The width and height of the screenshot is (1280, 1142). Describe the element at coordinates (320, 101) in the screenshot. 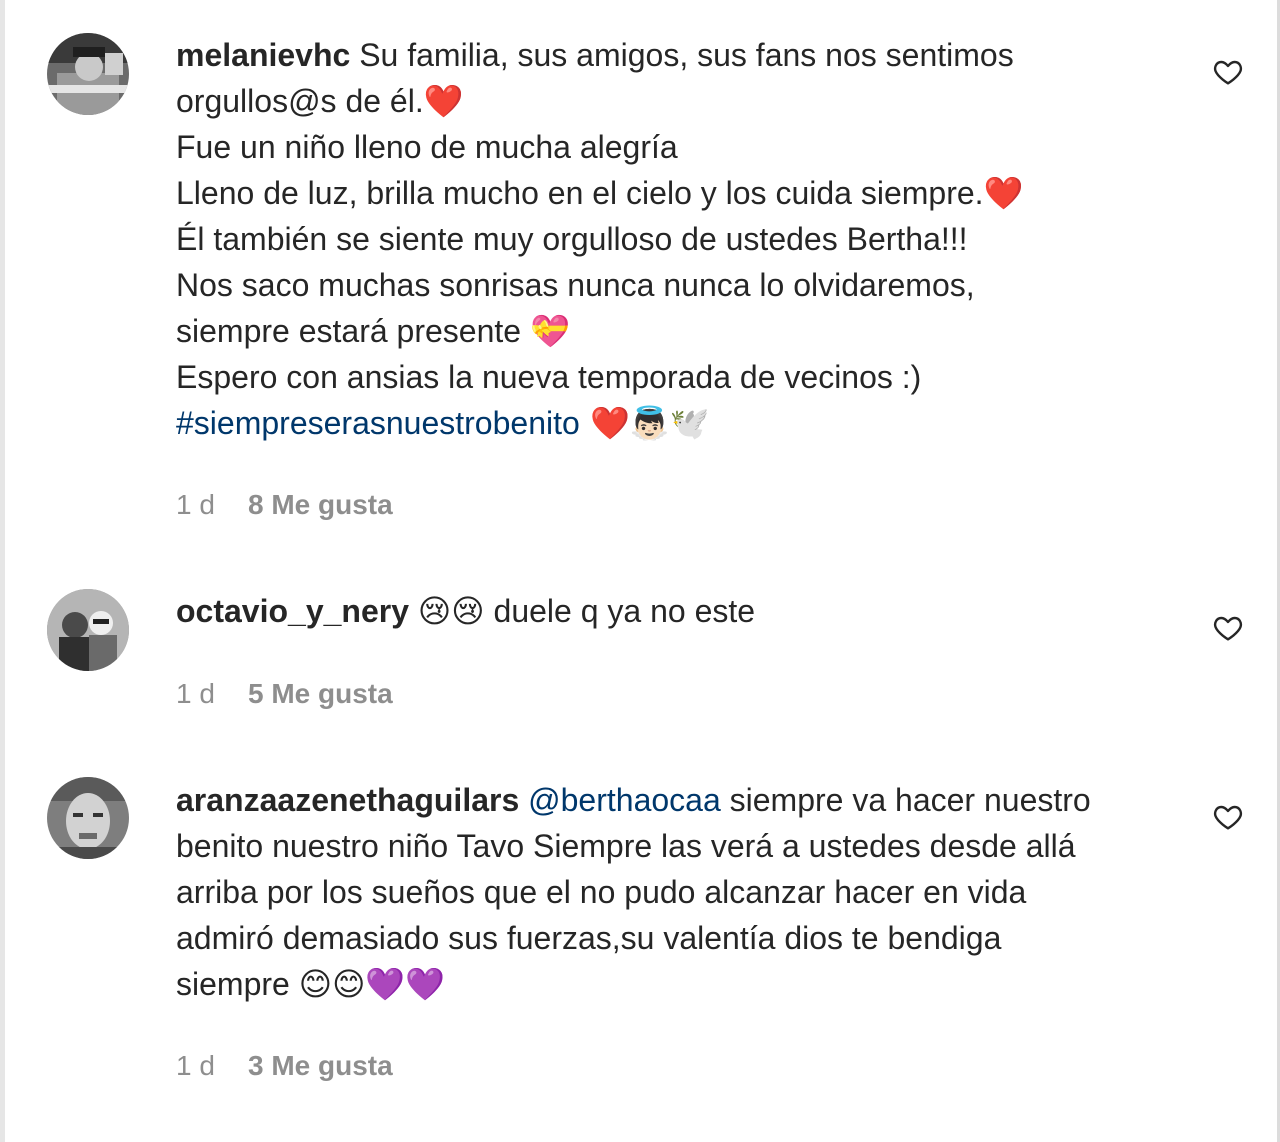

I see `comment-line: orgullos@s de él.❤️` at that location.